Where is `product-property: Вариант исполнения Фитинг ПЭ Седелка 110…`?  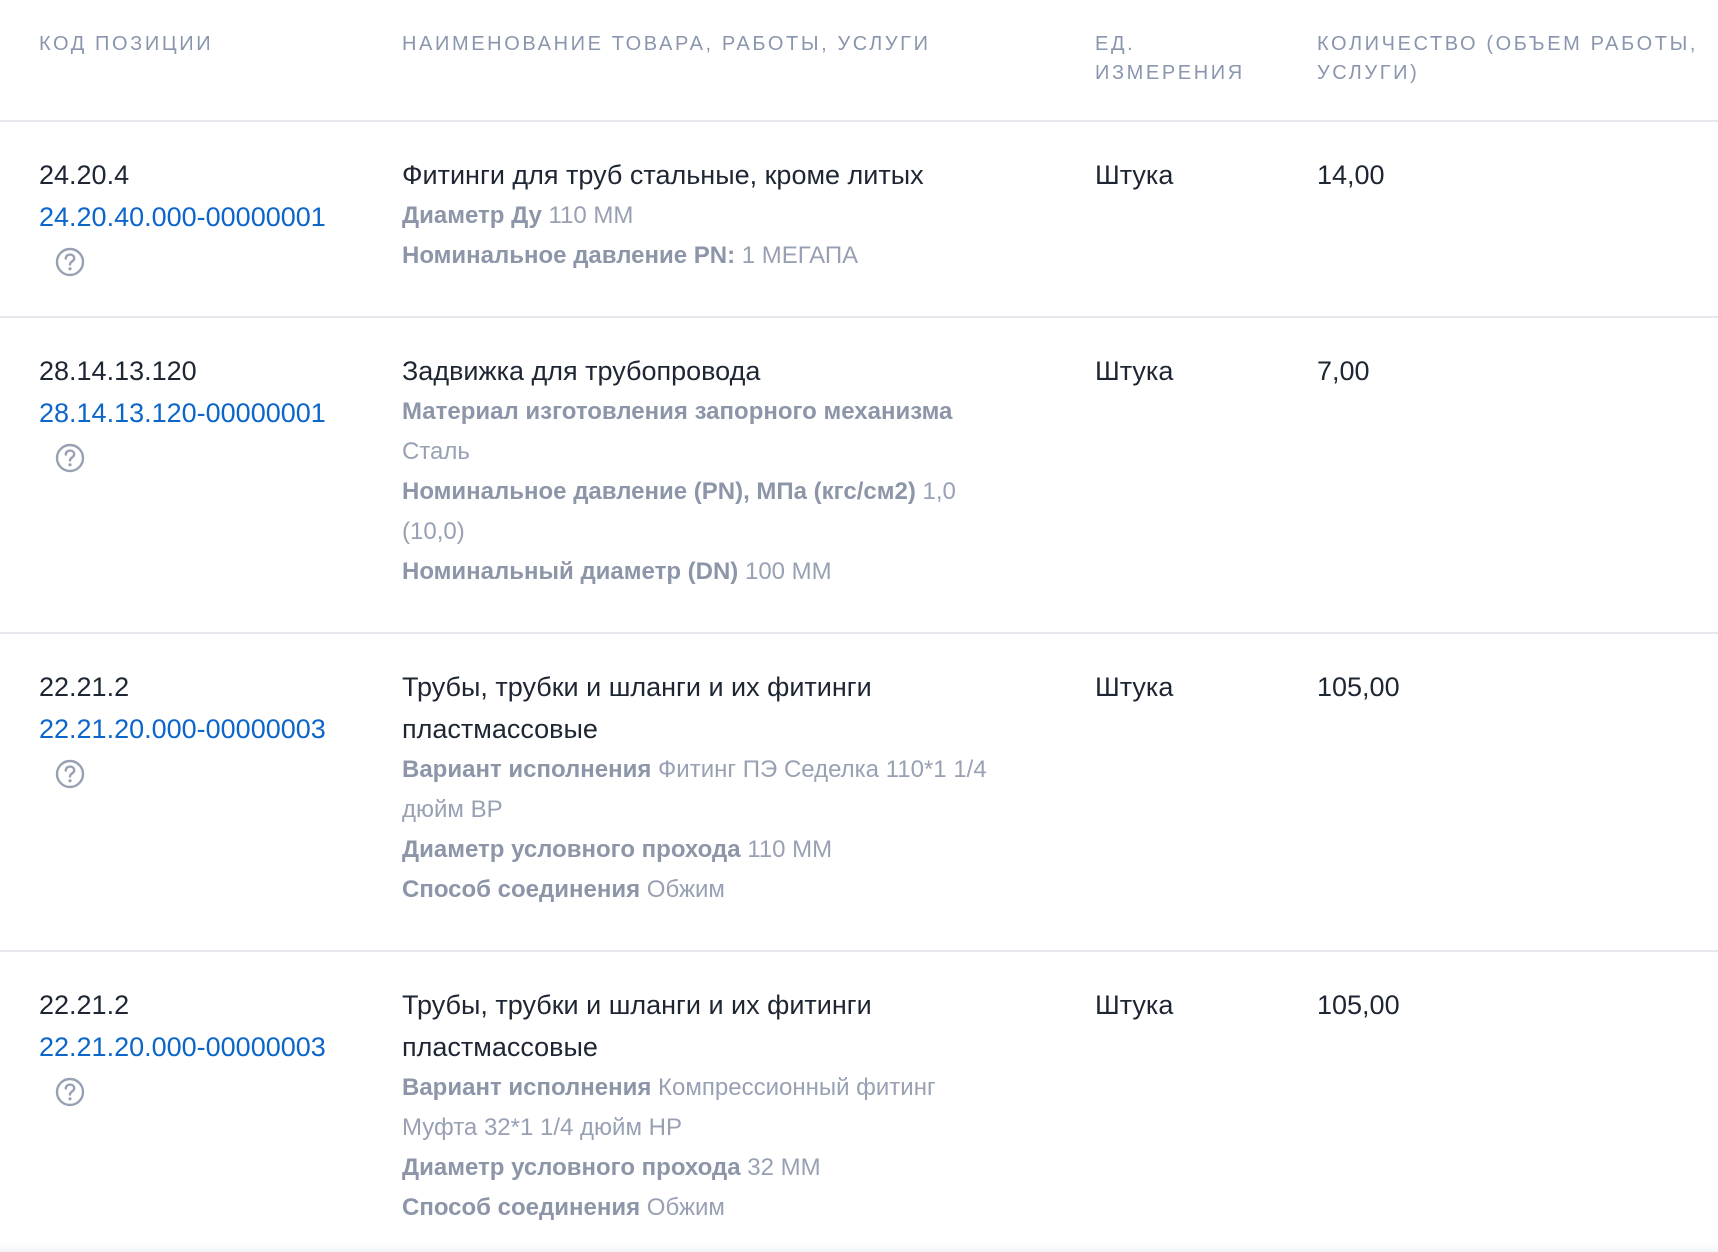 product-property: Вариант исполнения Фитинг ПЭ Седелка 110… is located at coordinates (722, 770).